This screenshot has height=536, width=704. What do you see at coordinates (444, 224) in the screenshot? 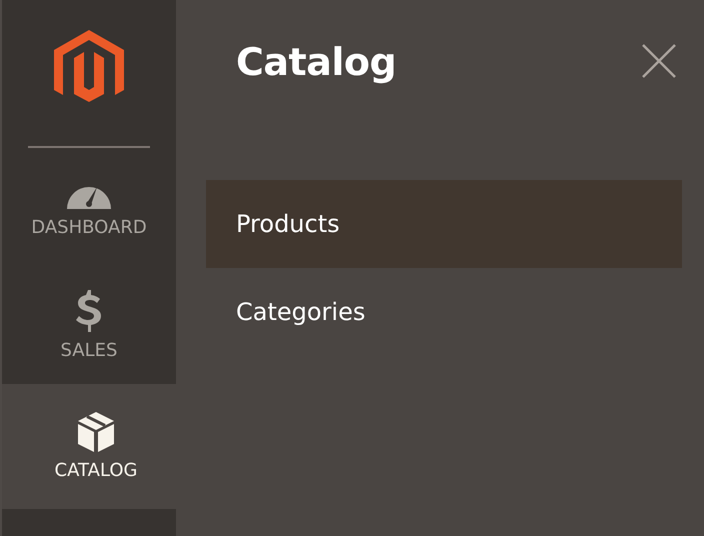
I see `submenu-item: Products` at bounding box center [444, 224].